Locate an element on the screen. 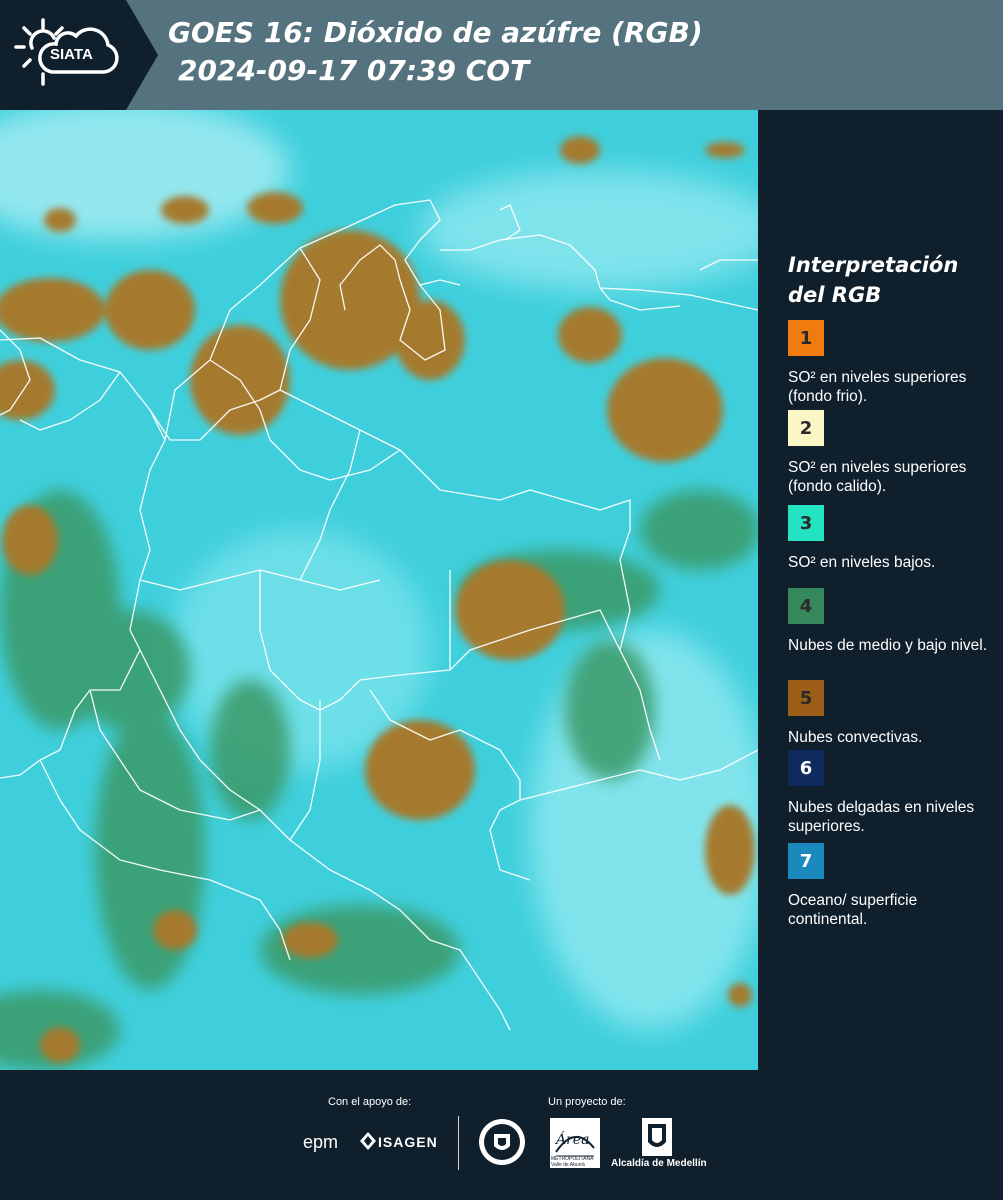 Image resolution: width=1003 pixels, height=1200 pixels. legend-swatch: 5 is located at coordinates (806, 698).